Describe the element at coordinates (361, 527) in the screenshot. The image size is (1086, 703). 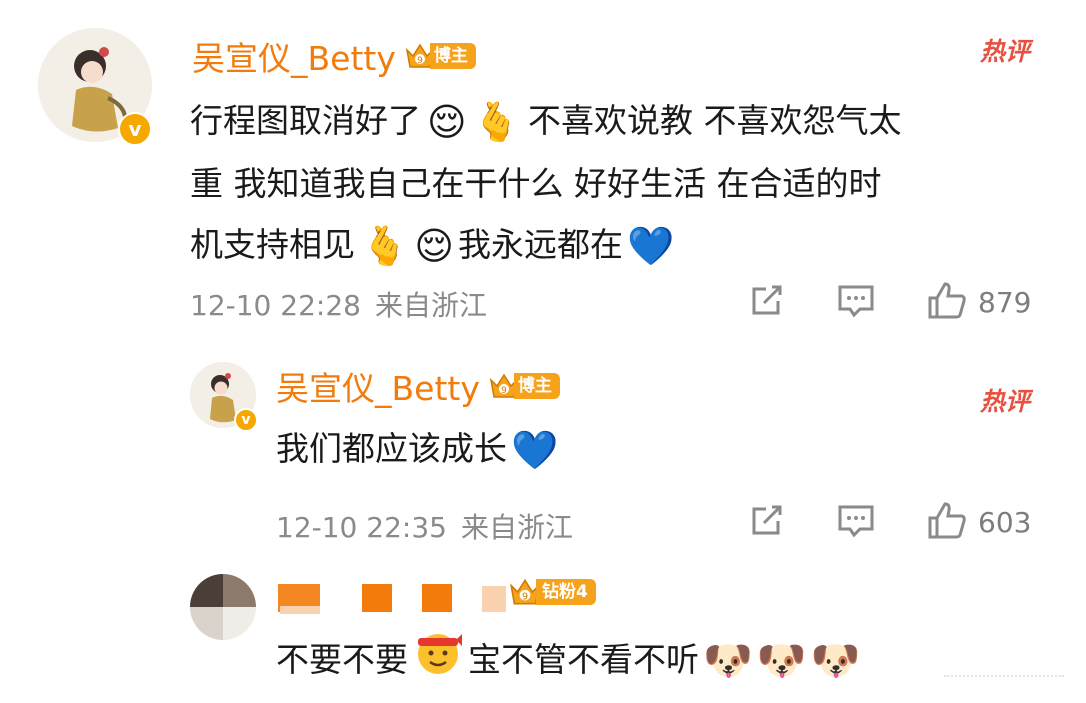
I see `timestamp: 12-10 22:35` at that location.